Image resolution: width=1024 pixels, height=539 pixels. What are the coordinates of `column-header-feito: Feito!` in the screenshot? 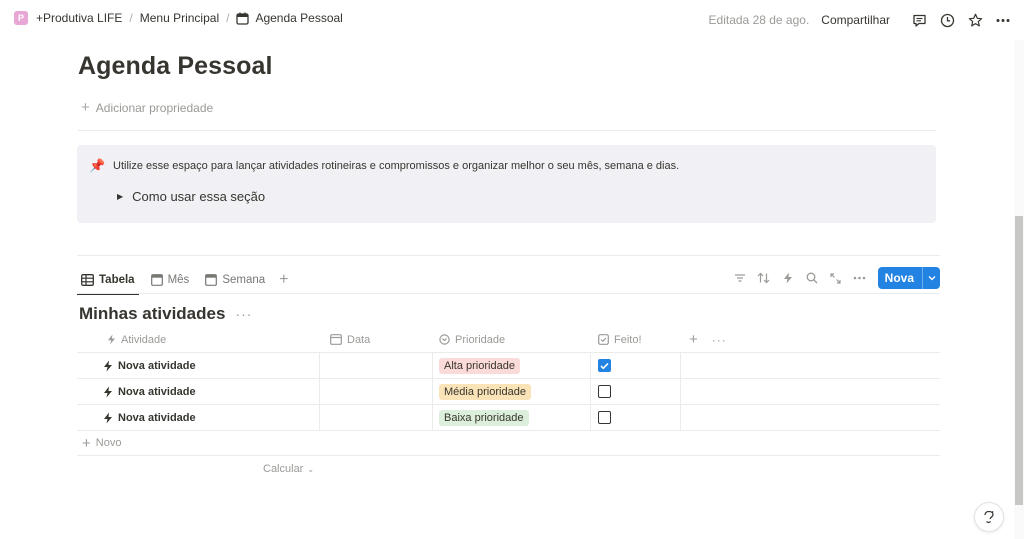 It's located at (636, 339).